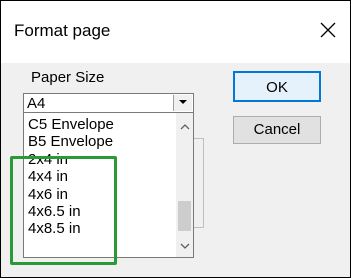 The image size is (351, 278). I want to click on close-icon, so click(328, 30).